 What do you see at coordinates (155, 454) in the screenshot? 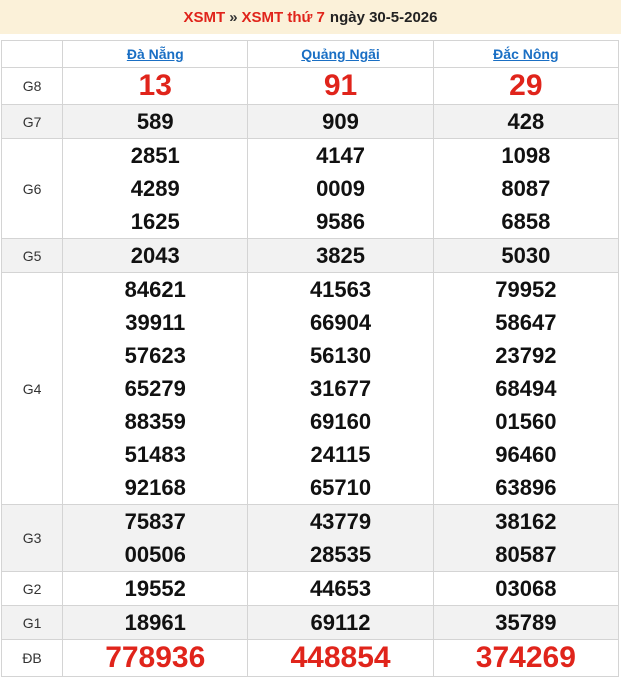
I see `prize-number: 51483` at bounding box center [155, 454].